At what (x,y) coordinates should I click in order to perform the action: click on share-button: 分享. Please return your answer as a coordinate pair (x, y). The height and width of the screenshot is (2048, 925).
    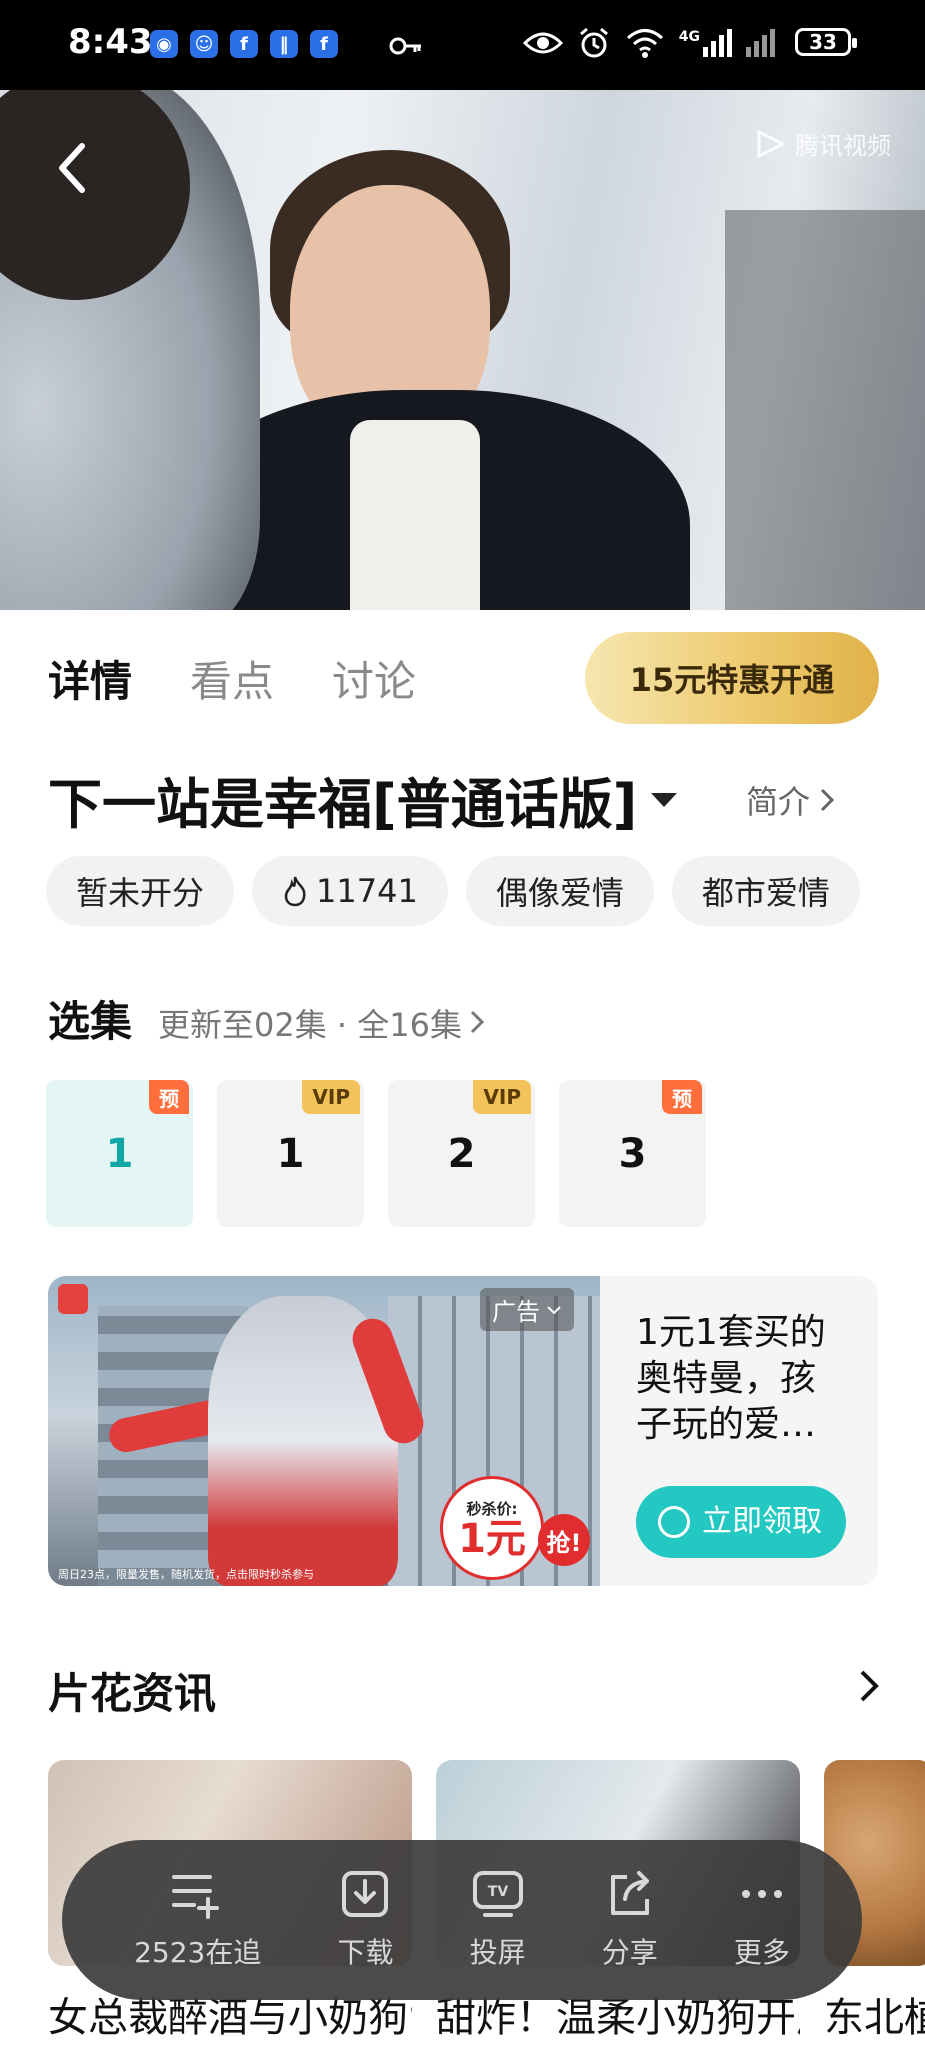
    Looking at the image, I should click on (630, 1920).